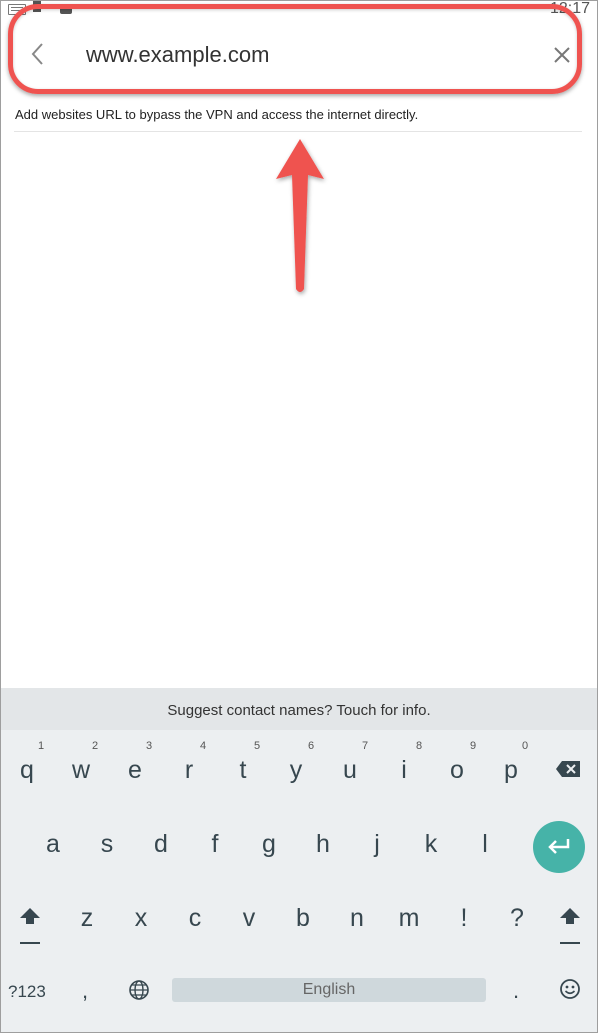 The width and height of the screenshot is (598, 1033). What do you see at coordinates (257, 746) in the screenshot?
I see `key-hint-5: 5` at bounding box center [257, 746].